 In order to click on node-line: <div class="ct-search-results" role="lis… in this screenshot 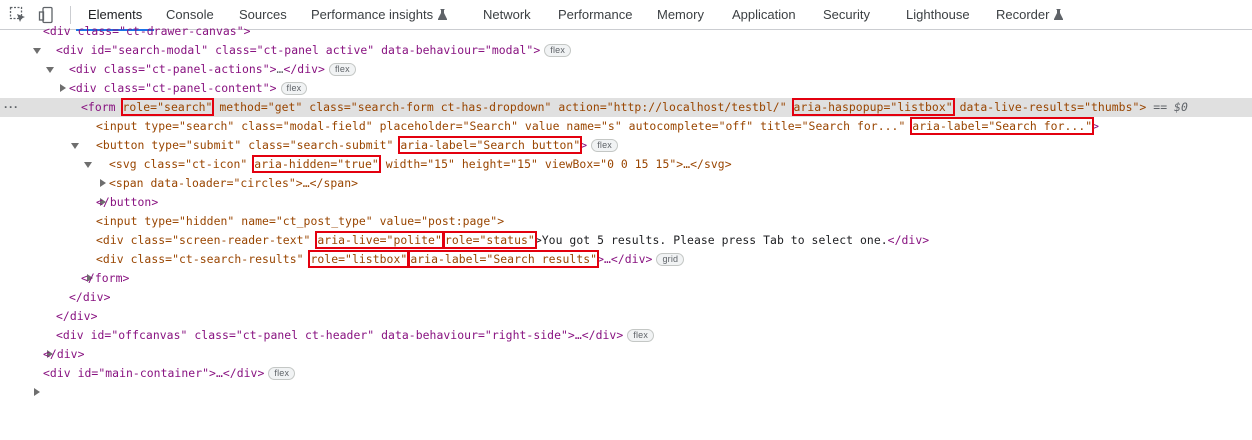, I will do `click(390, 259)`.